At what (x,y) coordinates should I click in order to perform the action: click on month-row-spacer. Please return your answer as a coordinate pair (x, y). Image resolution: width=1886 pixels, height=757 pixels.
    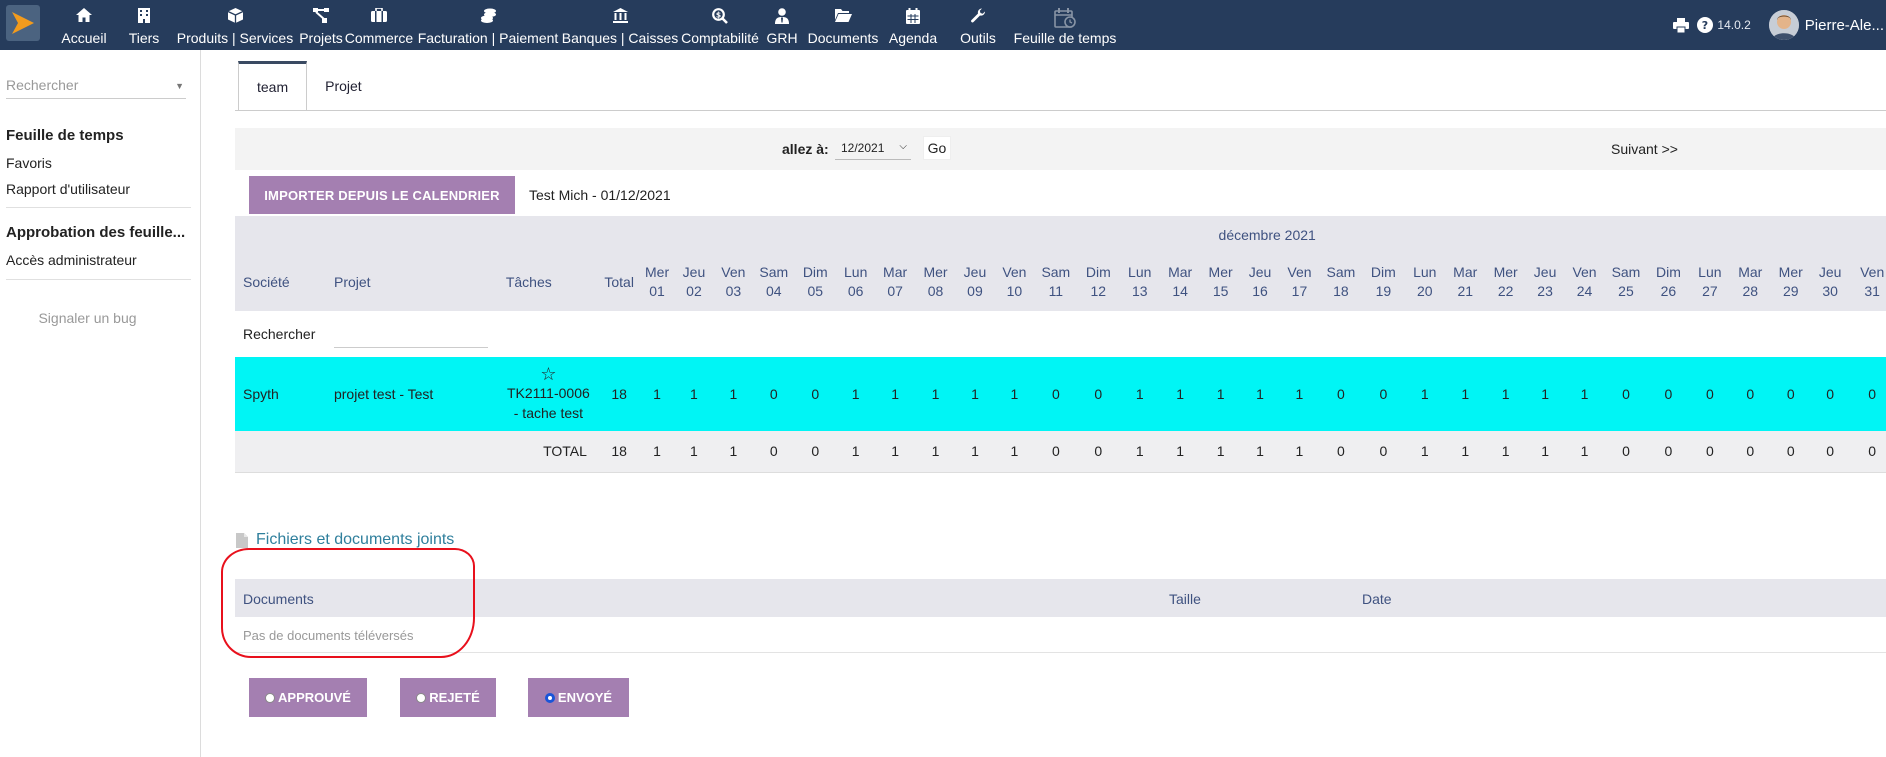
    Looking at the image, I should click on (437, 234).